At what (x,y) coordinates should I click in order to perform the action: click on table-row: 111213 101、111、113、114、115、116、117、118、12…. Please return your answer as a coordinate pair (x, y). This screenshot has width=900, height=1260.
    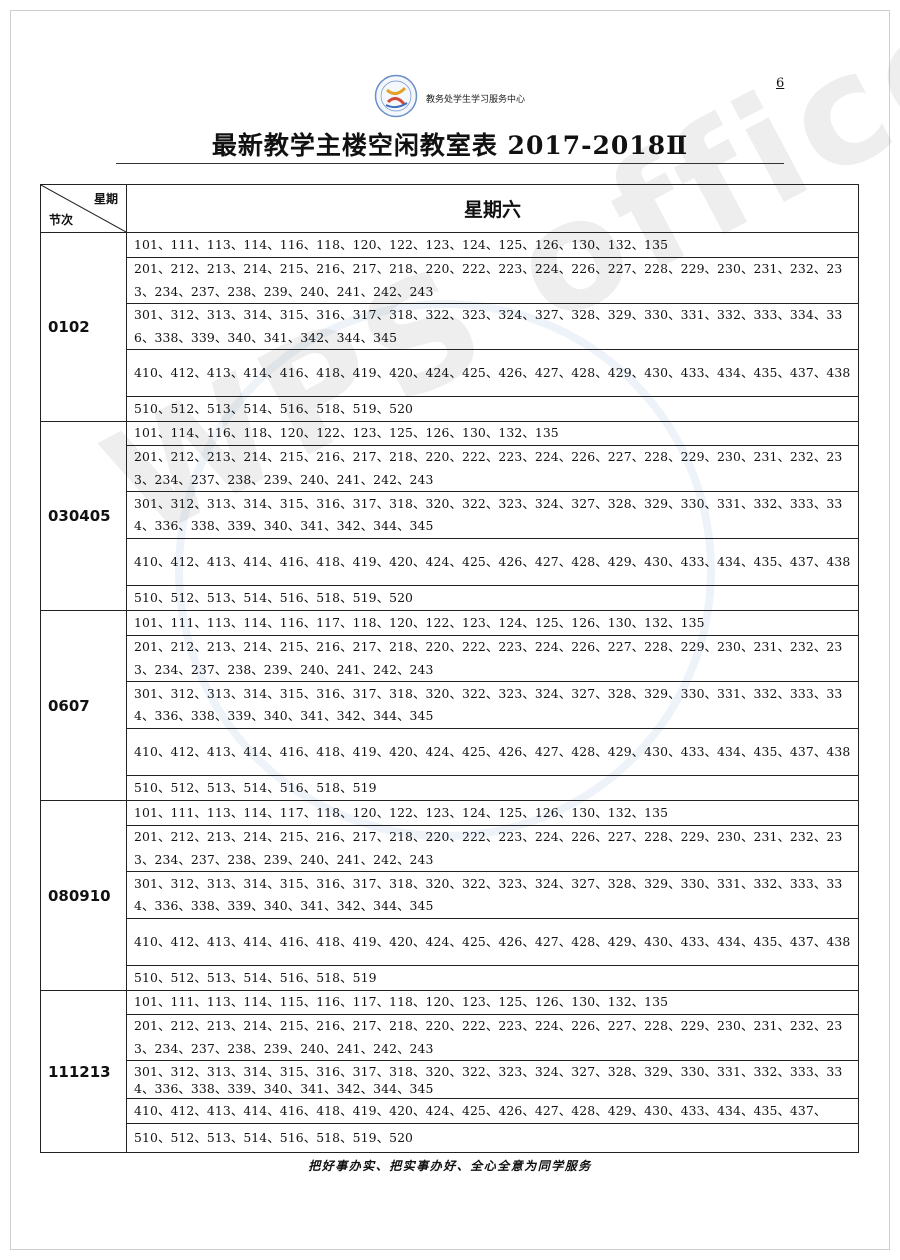
    Looking at the image, I should click on (449, 1071).